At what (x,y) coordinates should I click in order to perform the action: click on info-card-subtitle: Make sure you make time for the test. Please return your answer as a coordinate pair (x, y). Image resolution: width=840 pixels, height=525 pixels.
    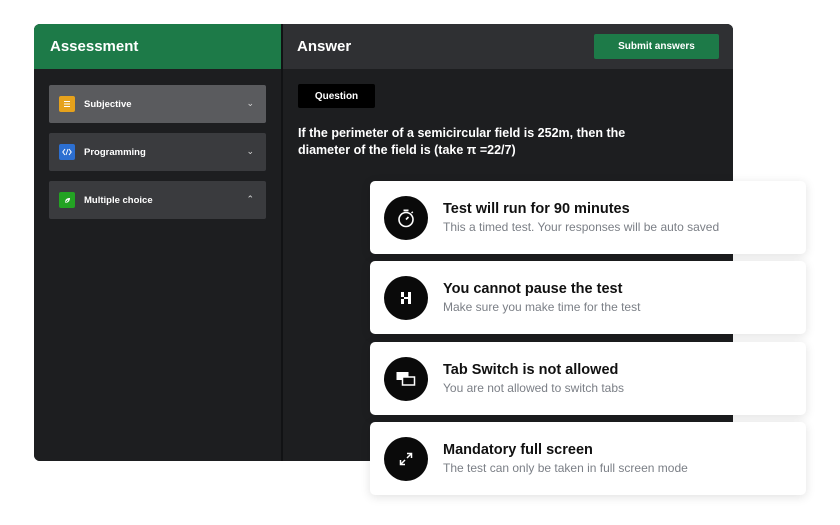
    Looking at the image, I should click on (542, 307).